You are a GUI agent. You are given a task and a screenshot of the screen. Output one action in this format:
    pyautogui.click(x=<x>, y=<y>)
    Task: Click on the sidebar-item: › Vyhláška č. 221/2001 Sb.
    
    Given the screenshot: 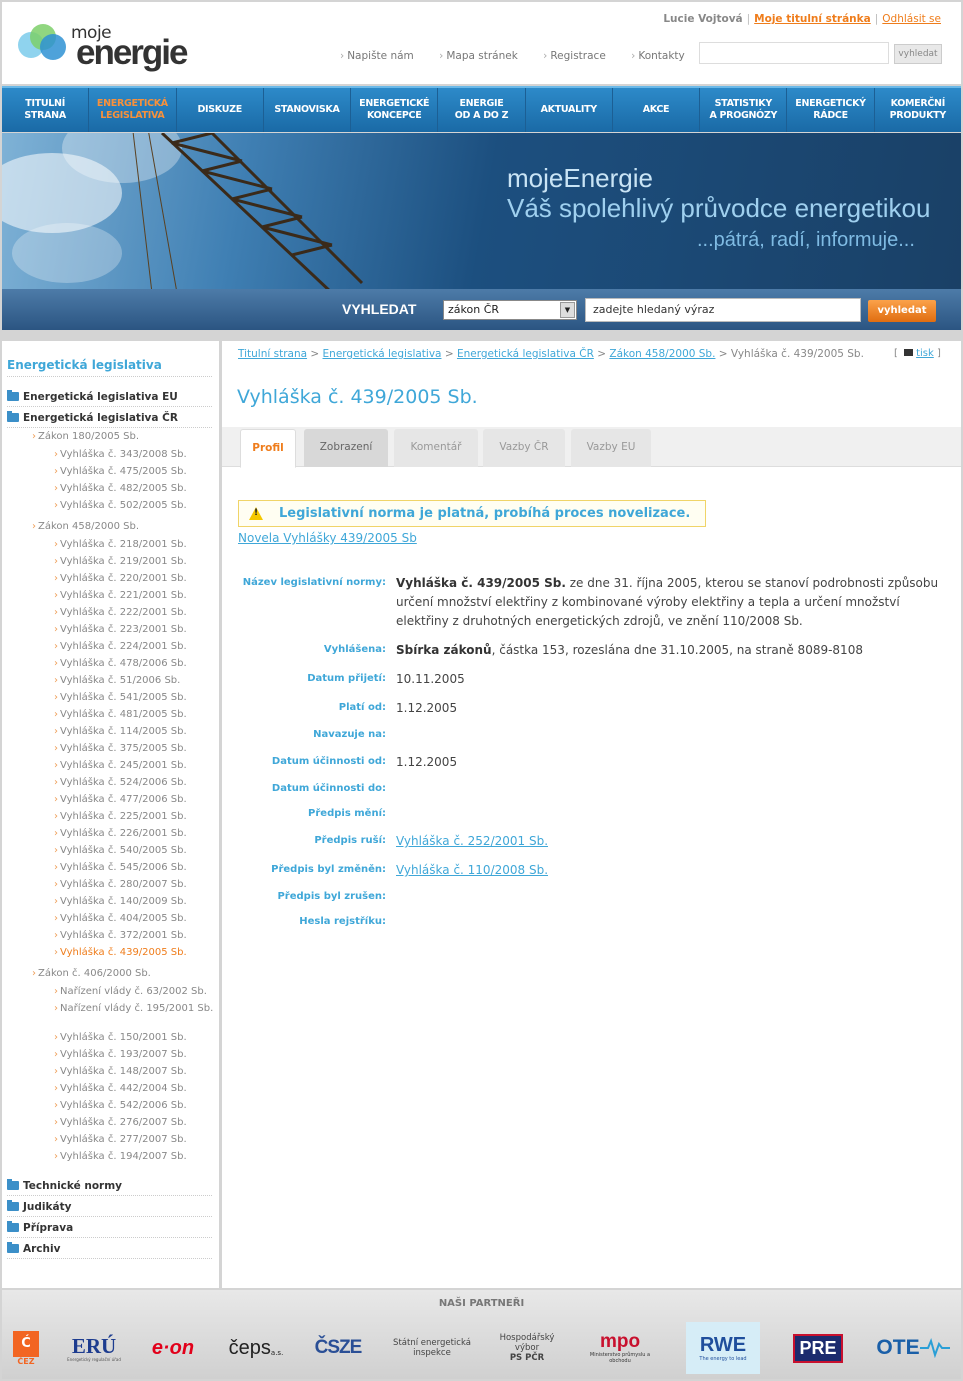 What is the action you would take?
    pyautogui.click(x=134, y=595)
    